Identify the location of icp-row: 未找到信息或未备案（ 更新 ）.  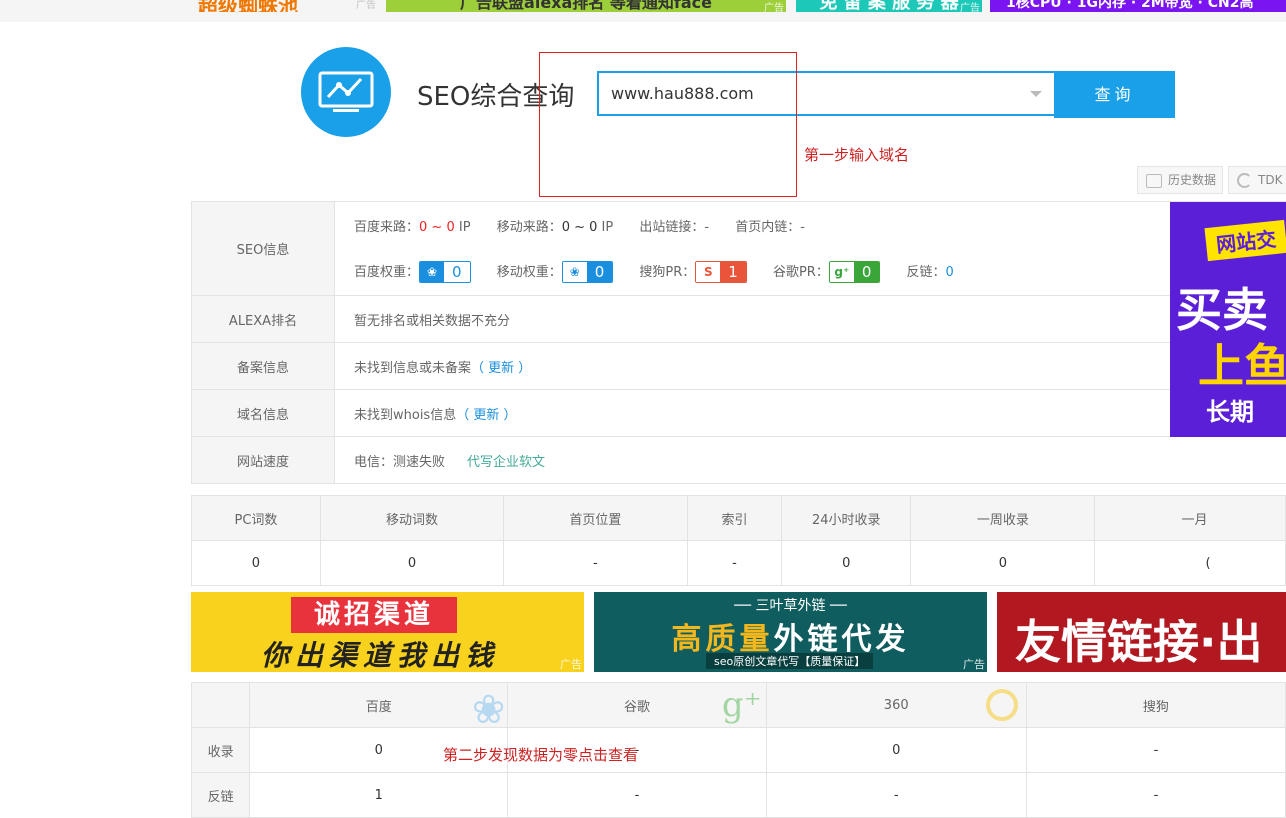
(810, 366).